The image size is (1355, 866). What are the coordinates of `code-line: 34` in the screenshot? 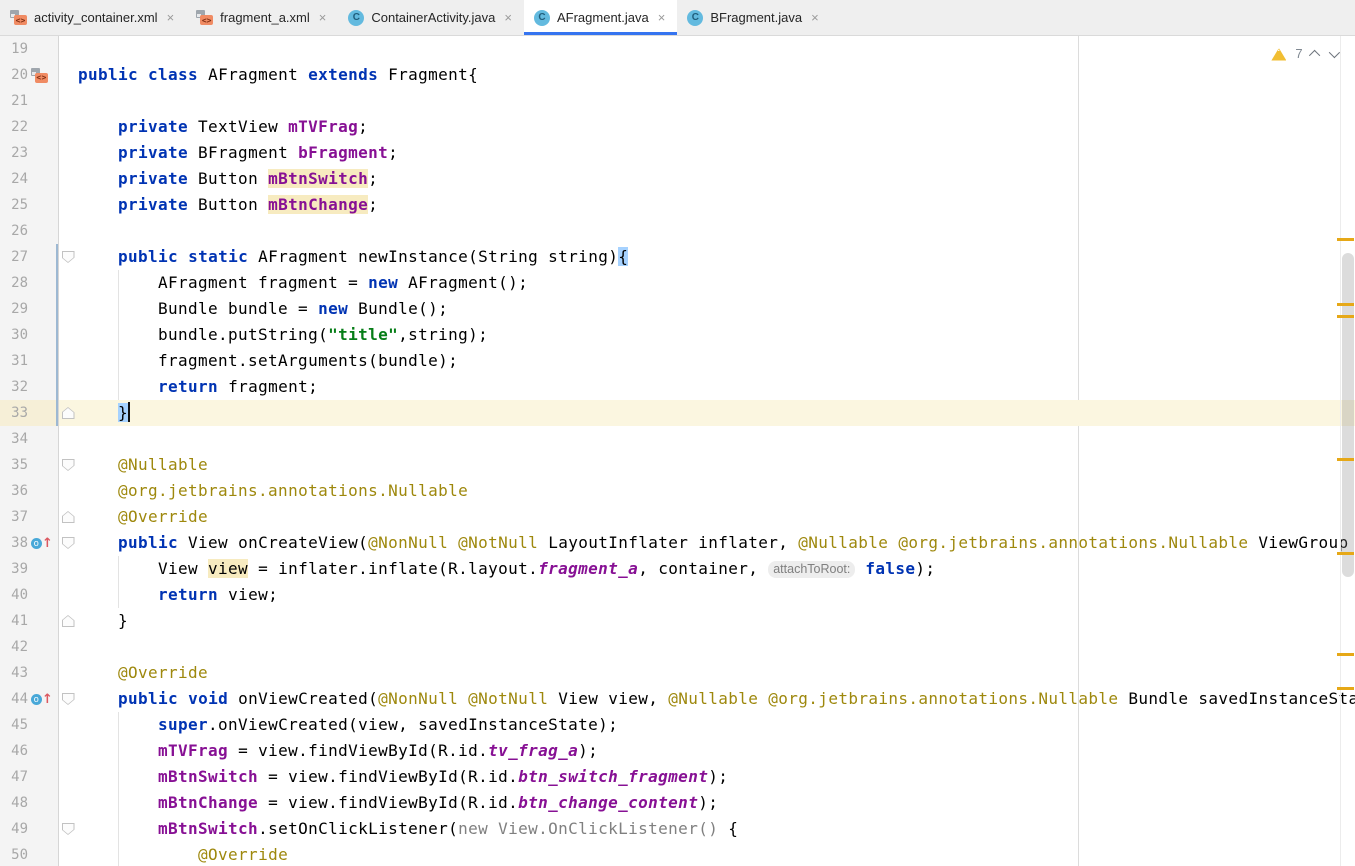 It's located at (677, 439).